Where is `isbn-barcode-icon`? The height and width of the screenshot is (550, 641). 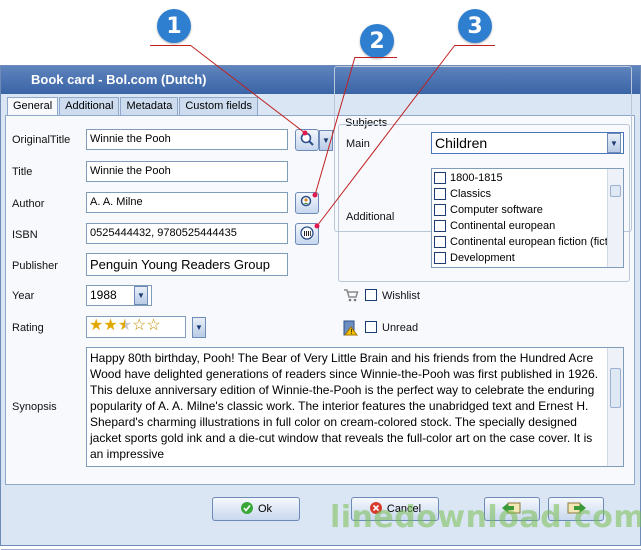 isbn-barcode-icon is located at coordinates (307, 234).